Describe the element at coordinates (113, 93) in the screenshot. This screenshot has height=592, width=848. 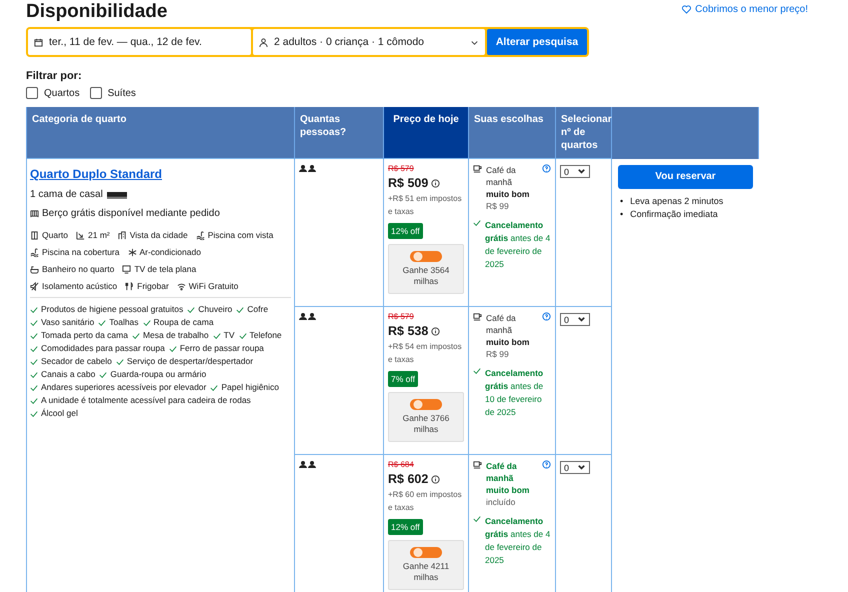
I see `filter-checkbox: Suítes` at that location.